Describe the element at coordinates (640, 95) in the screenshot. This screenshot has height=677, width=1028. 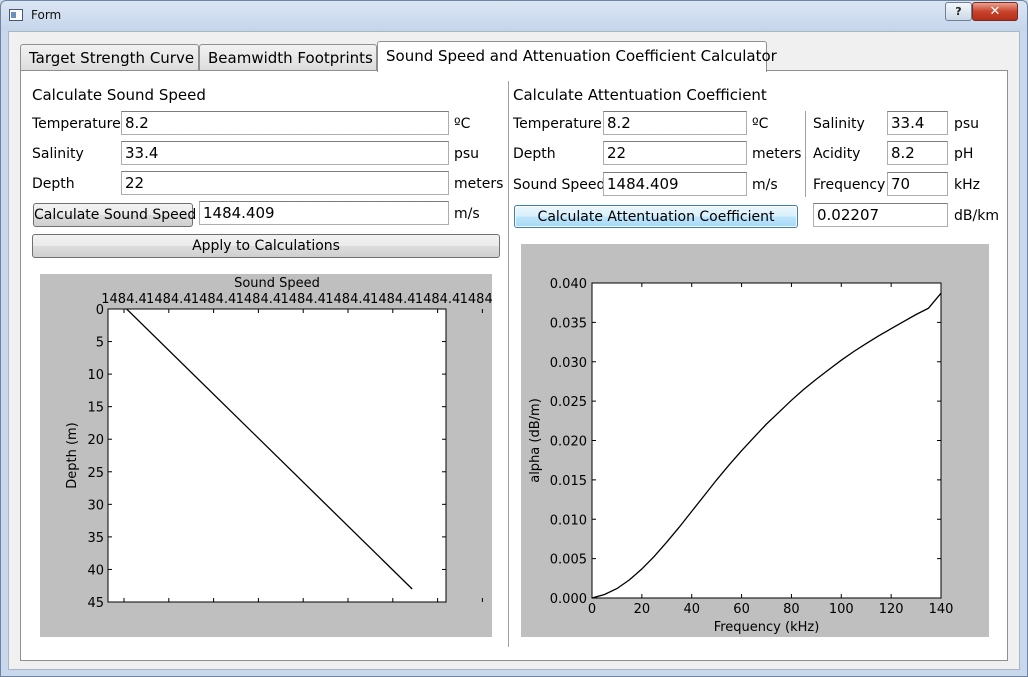
I see `attenuation-heading: Calculate Attentuation Coefficient` at that location.